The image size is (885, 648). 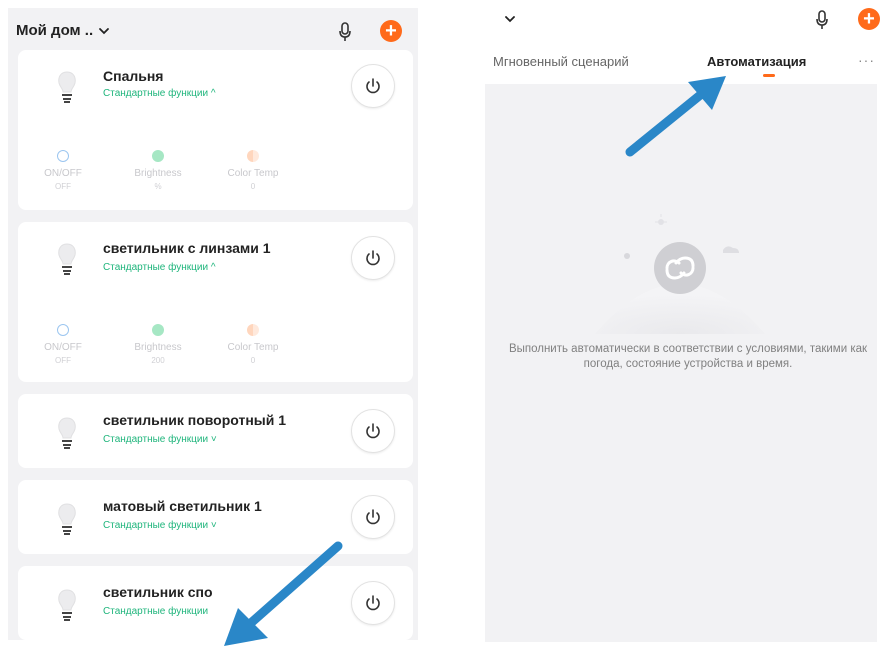 I want to click on automation-empty-illustration, so click(x=680, y=274).